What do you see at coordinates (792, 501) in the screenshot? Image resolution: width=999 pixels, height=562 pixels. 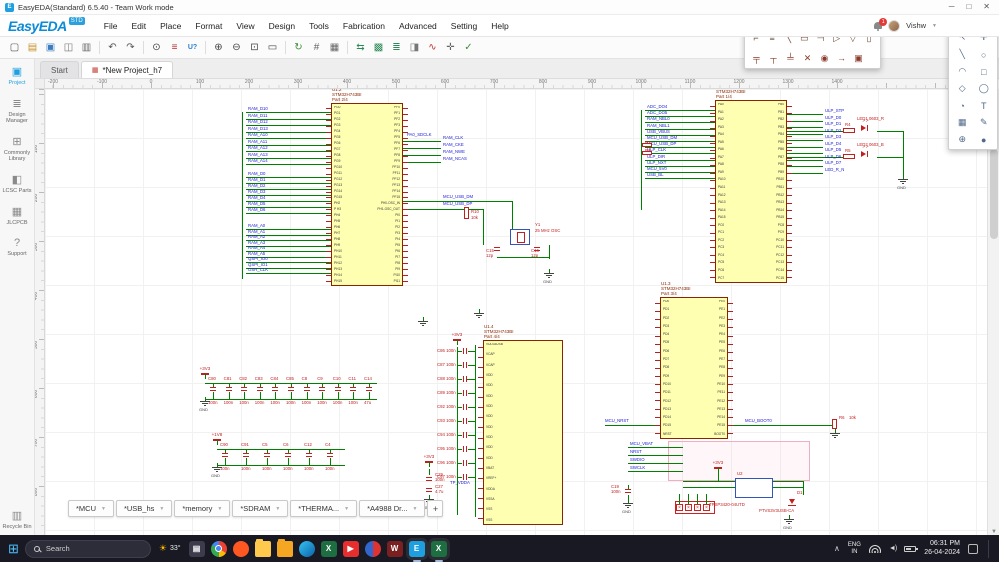 I see `diode` at bounding box center [792, 501].